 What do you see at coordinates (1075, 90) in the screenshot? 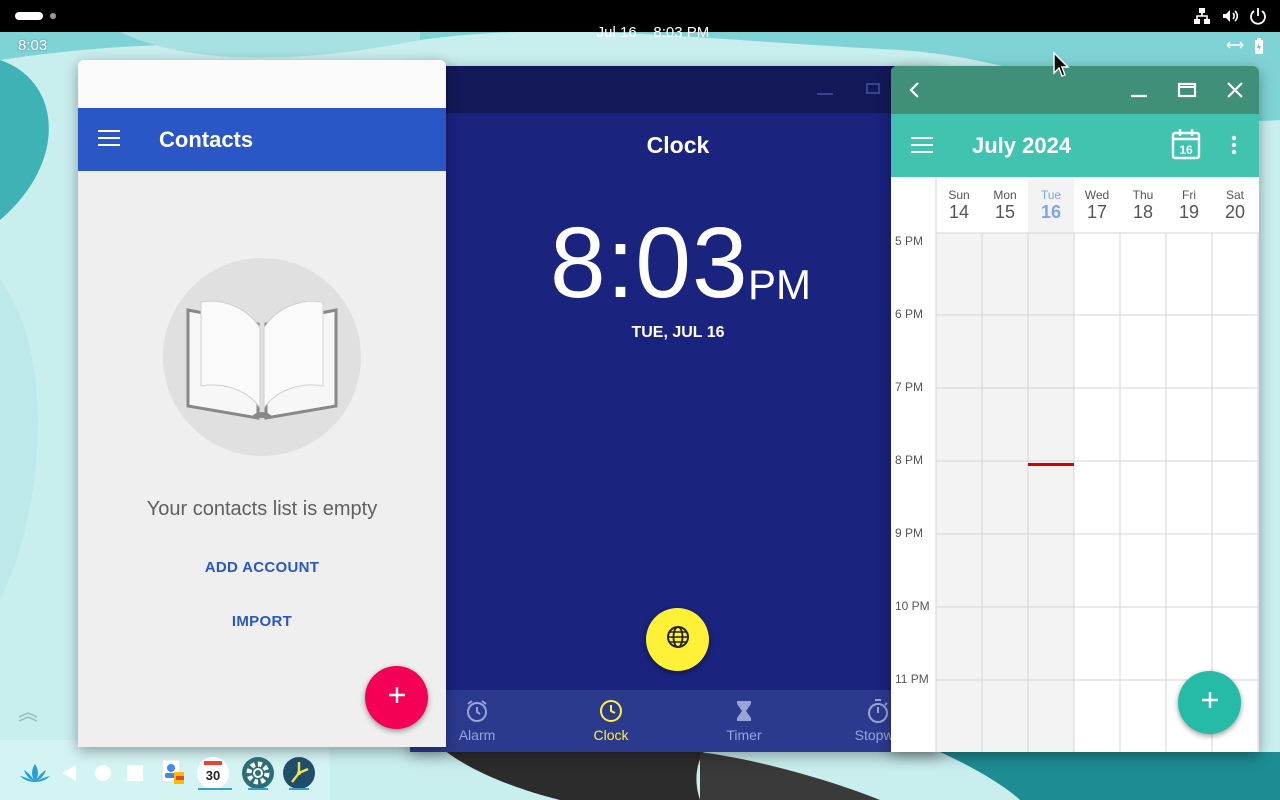
I see `calendar-titlebar` at bounding box center [1075, 90].